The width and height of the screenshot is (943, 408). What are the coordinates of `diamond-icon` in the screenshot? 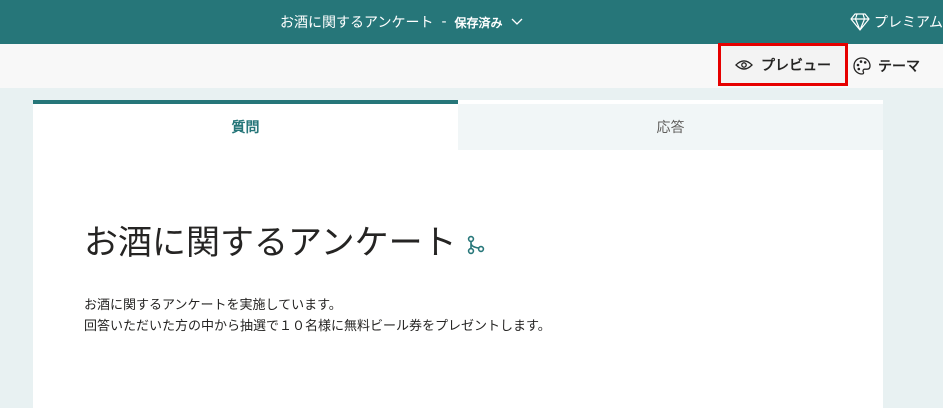 It's located at (862, 22).